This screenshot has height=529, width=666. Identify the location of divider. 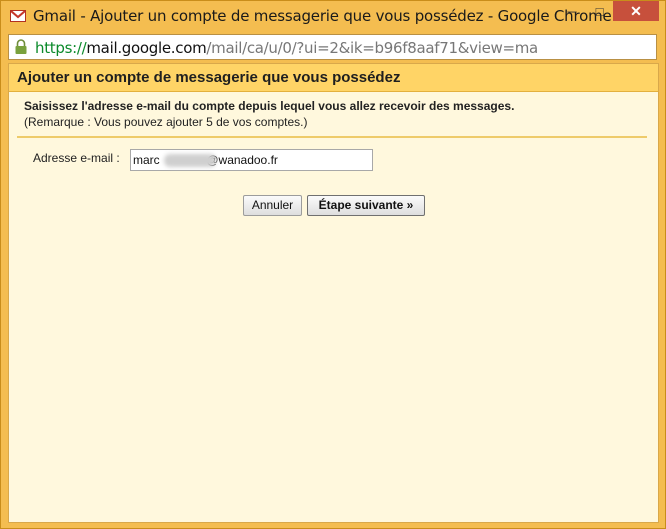
(332, 137).